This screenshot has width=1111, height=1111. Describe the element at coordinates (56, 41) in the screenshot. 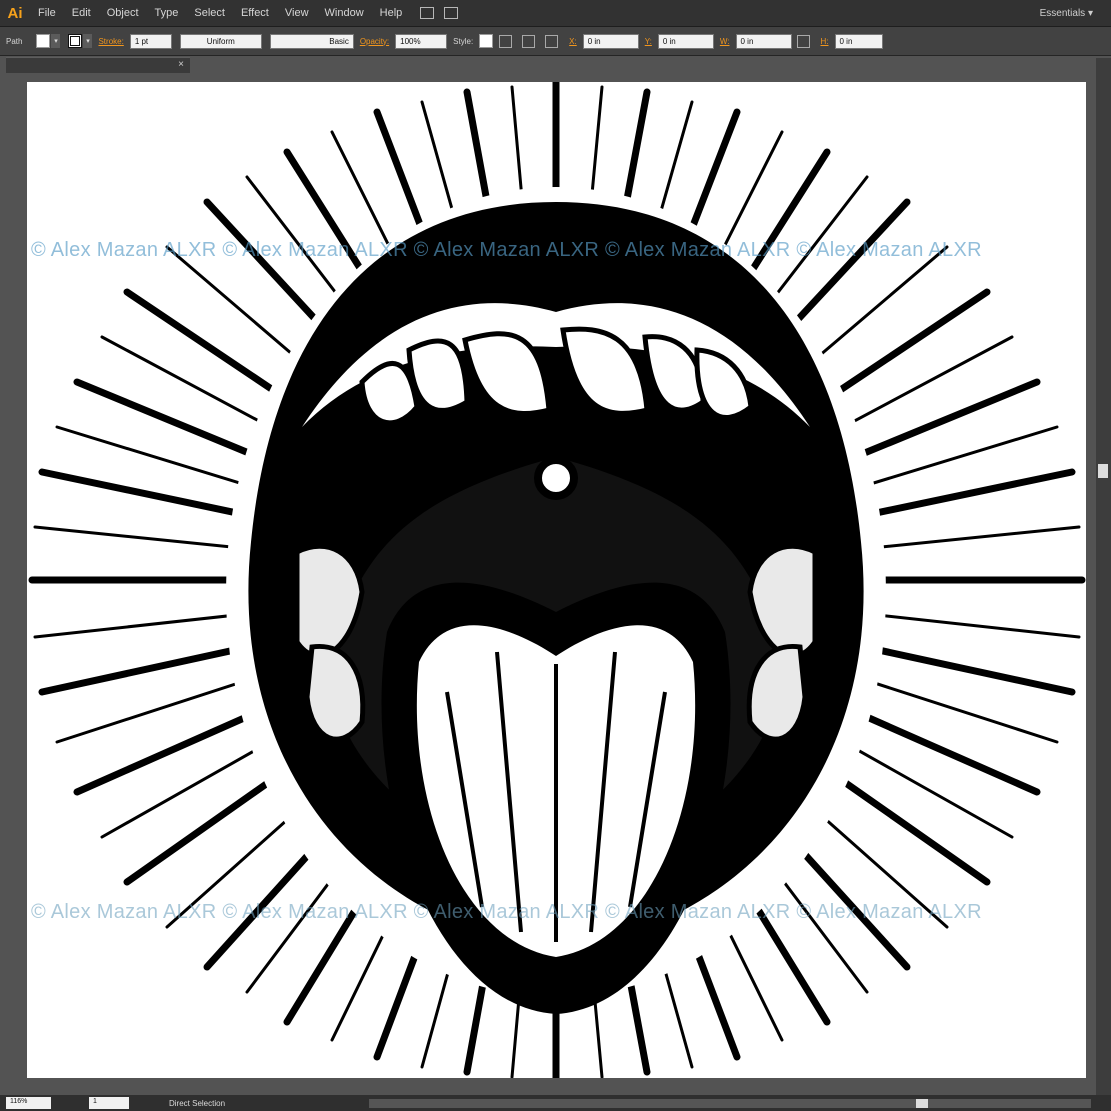

I see `fill-dropdown-icon: ▾` at that location.